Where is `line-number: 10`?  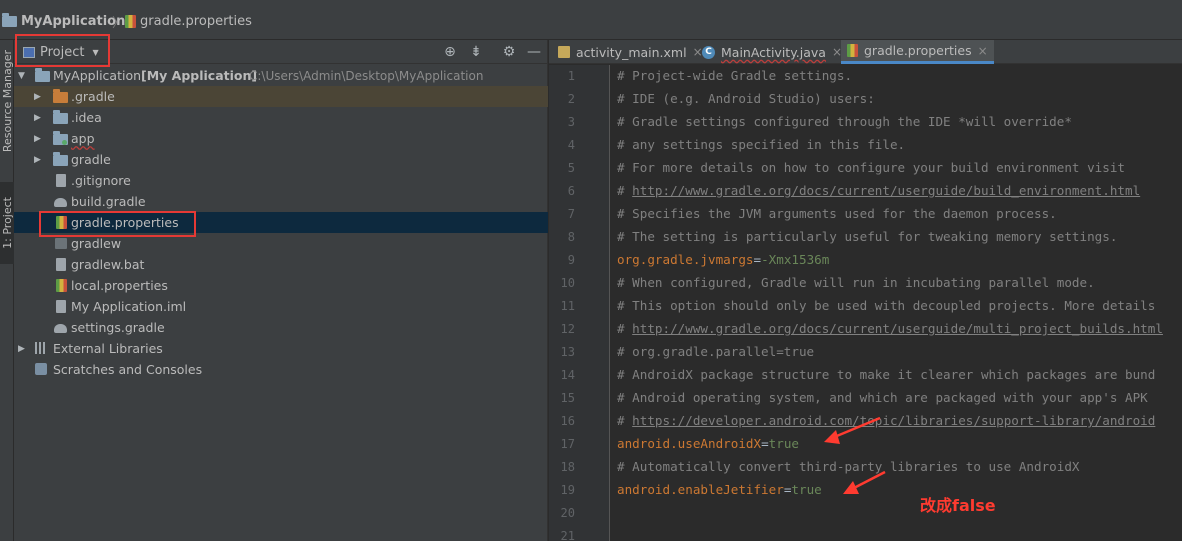
line-number: 10 is located at coordinates (567, 283).